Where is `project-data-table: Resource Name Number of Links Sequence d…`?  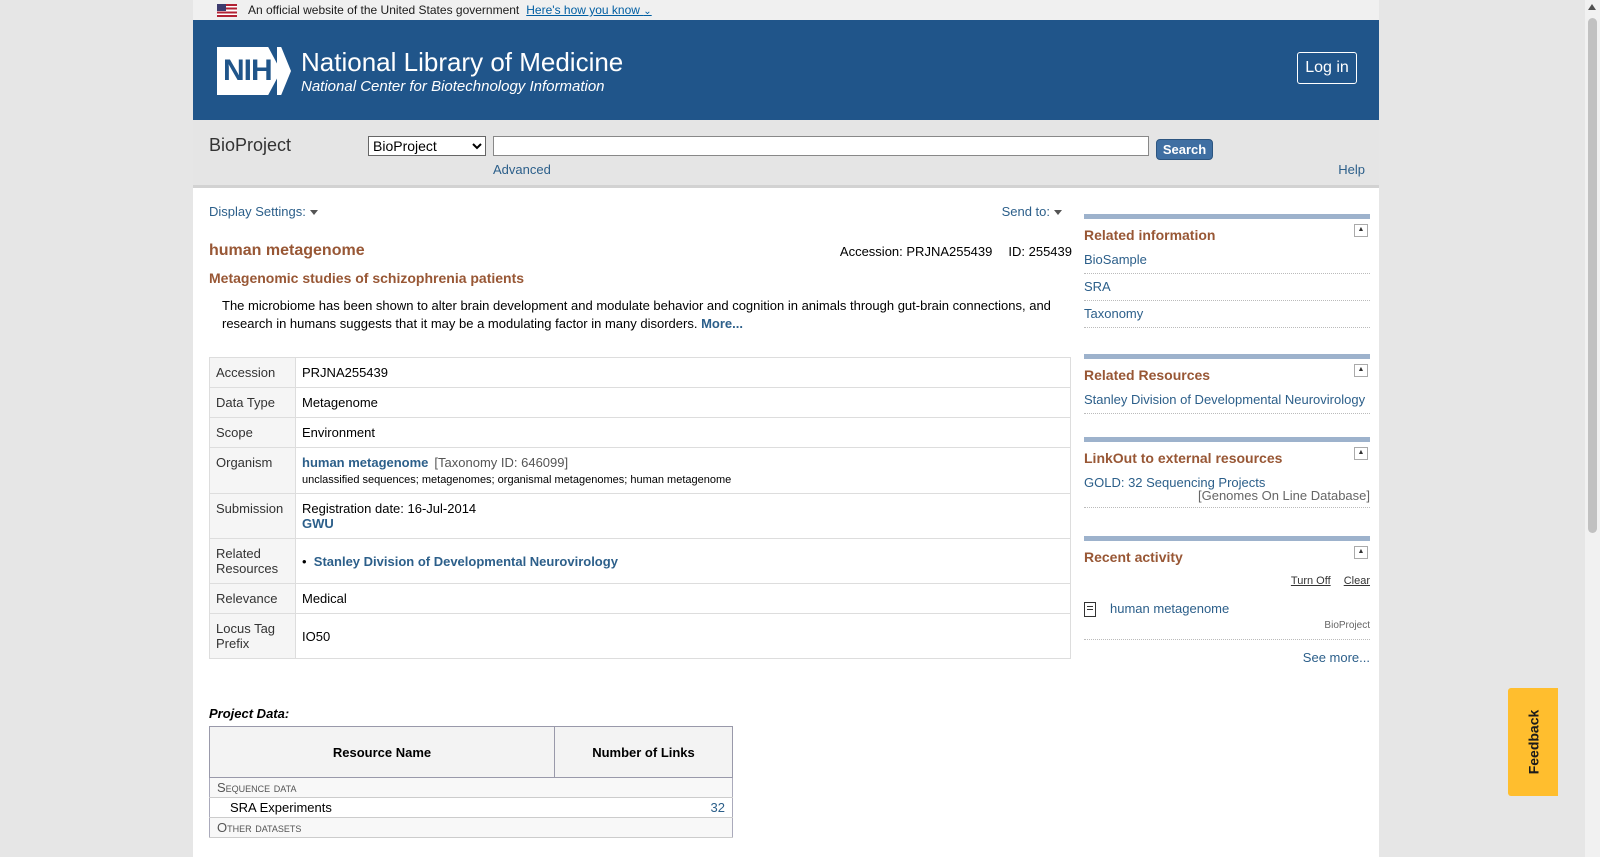 project-data-table: Resource Name Number of Links Sequence d… is located at coordinates (471, 782).